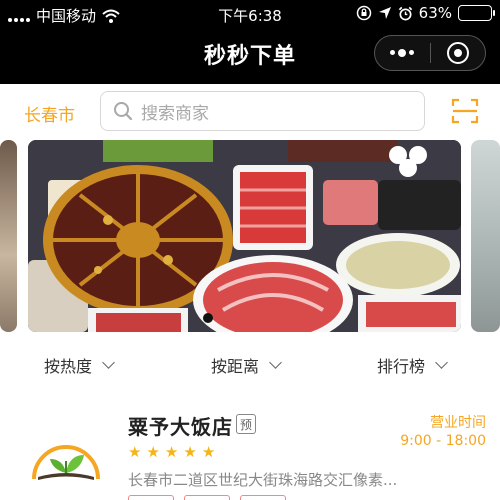 The image size is (500, 500). I want to click on banner-next-slide, so click(485, 236).